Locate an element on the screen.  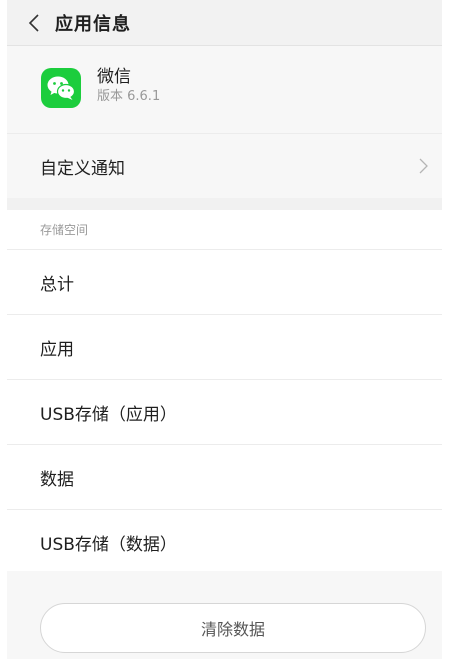
app-version: 版本 6.6.1 is located at coordinates (129, 96).